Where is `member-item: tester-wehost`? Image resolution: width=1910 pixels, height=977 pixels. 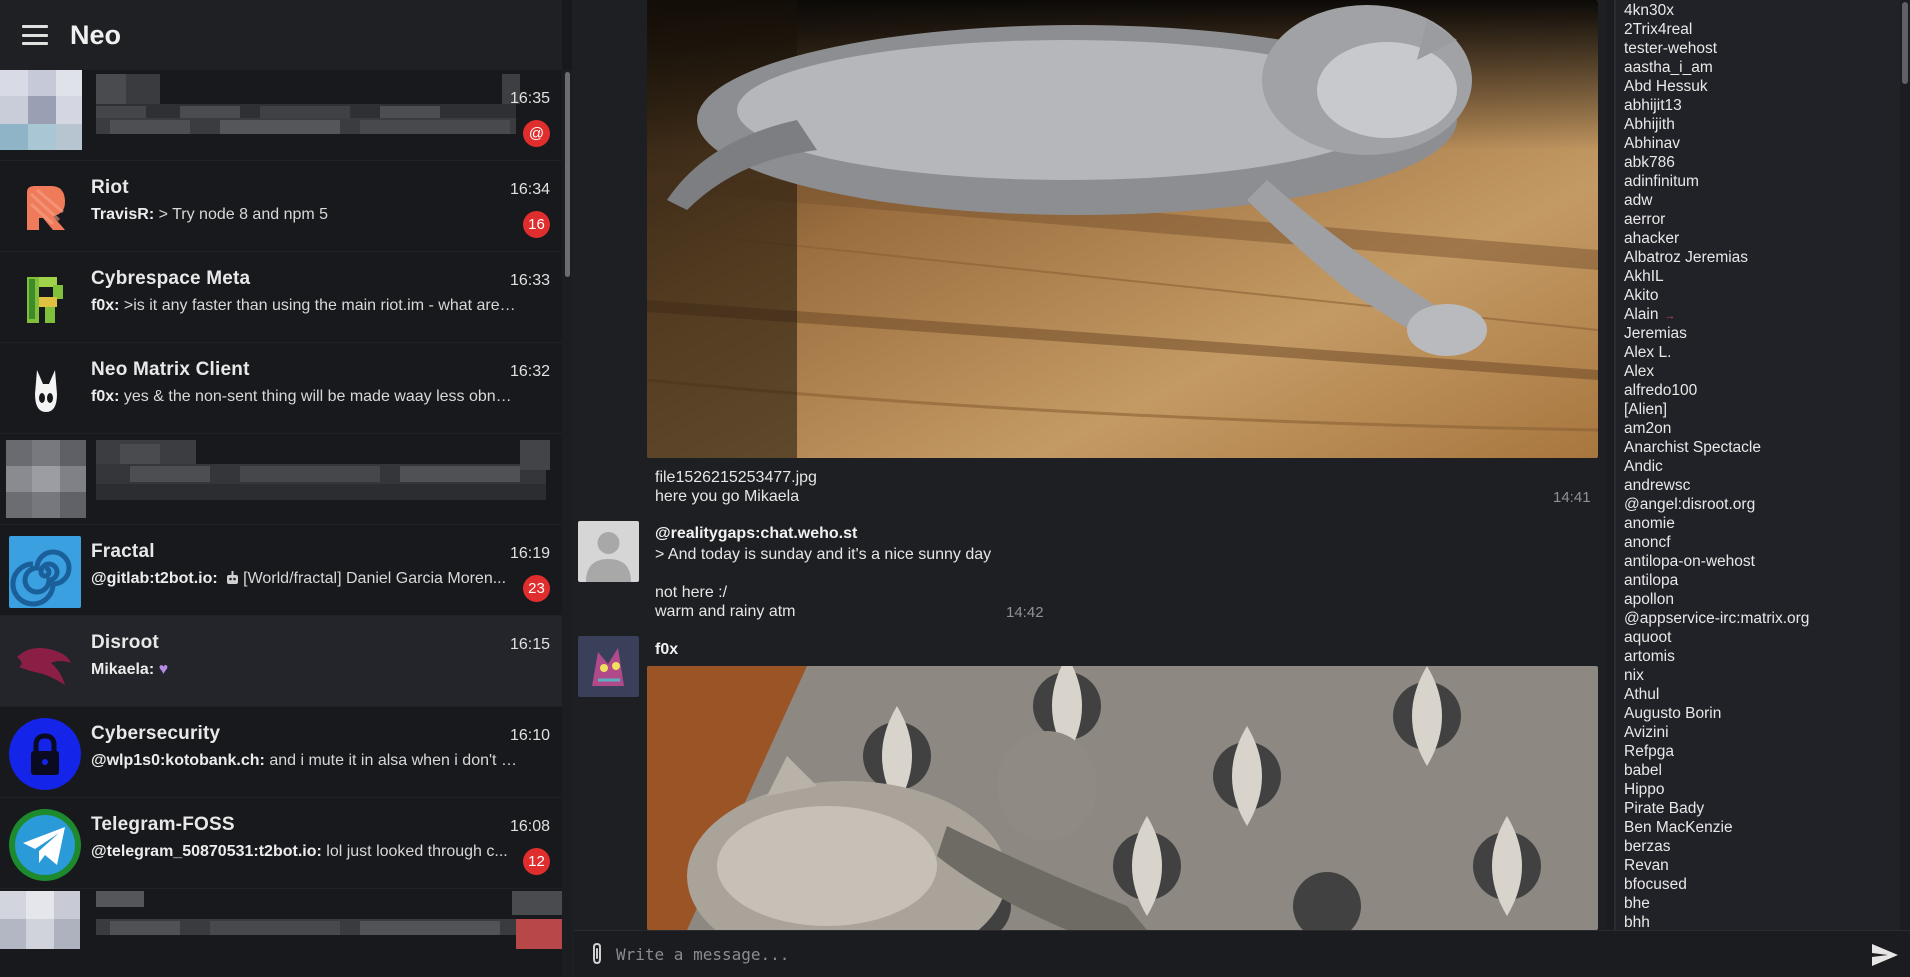 member-item: tester-wehost is located at coordinates (1763, 48).